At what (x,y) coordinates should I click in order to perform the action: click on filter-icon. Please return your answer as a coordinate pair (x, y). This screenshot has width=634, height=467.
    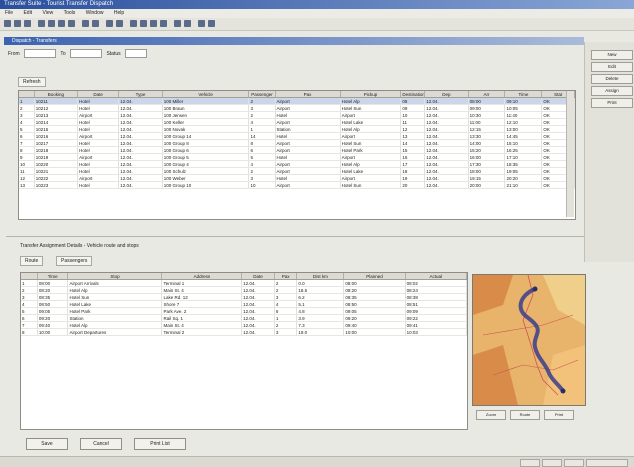
    Looking at the image, I should click on (119, 23).